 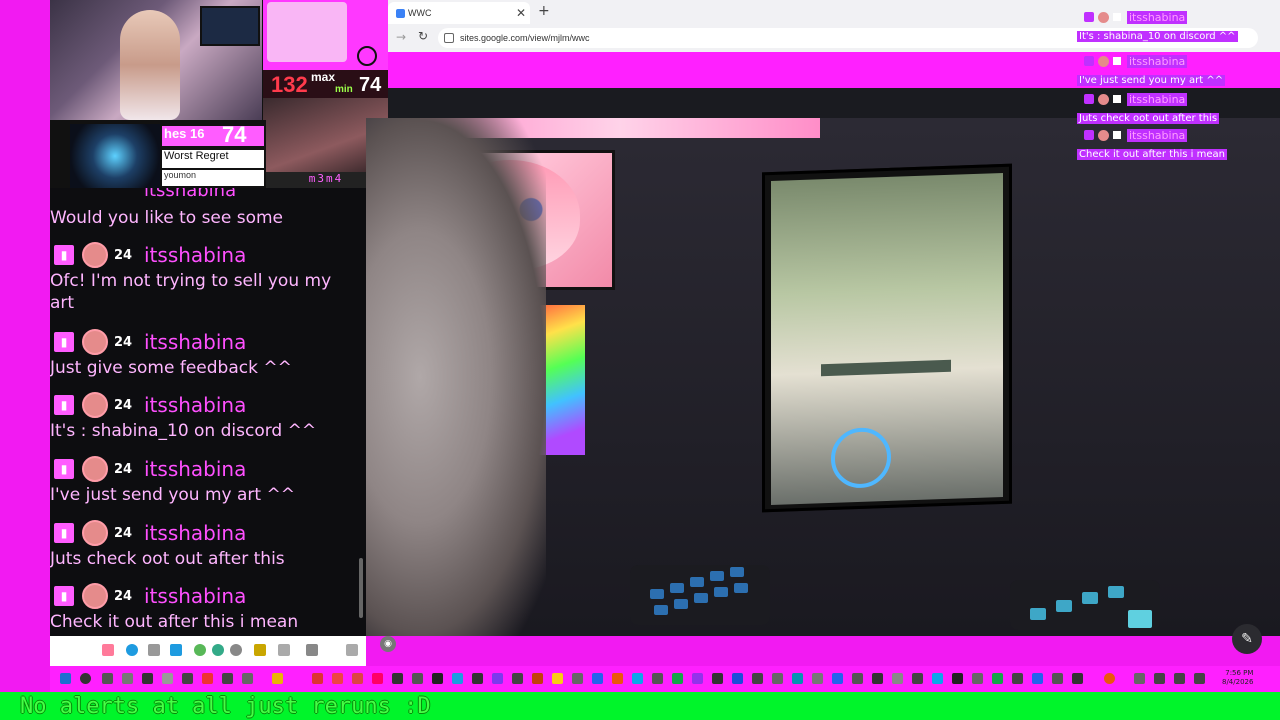 I want to click on start-icon, so click(x=65, y=678).